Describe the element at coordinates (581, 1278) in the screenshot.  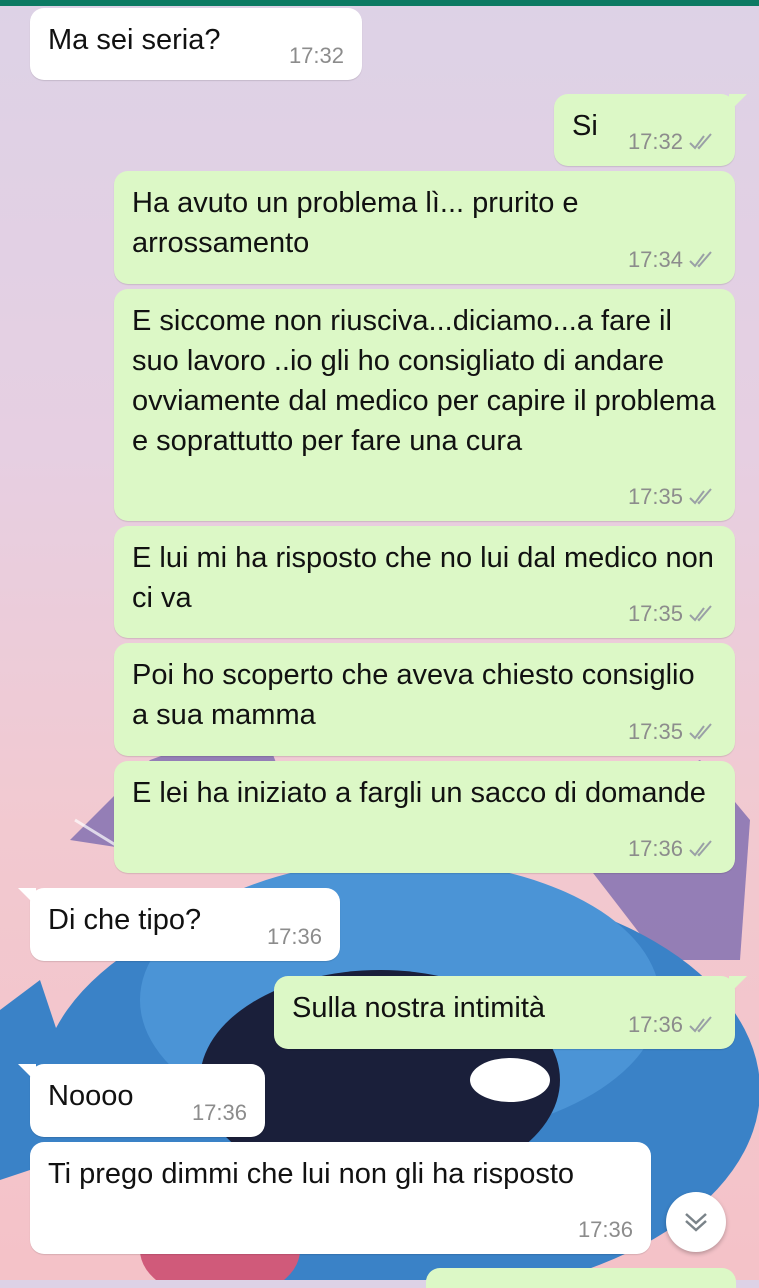
I see `message-outgoing-partial` at that location.